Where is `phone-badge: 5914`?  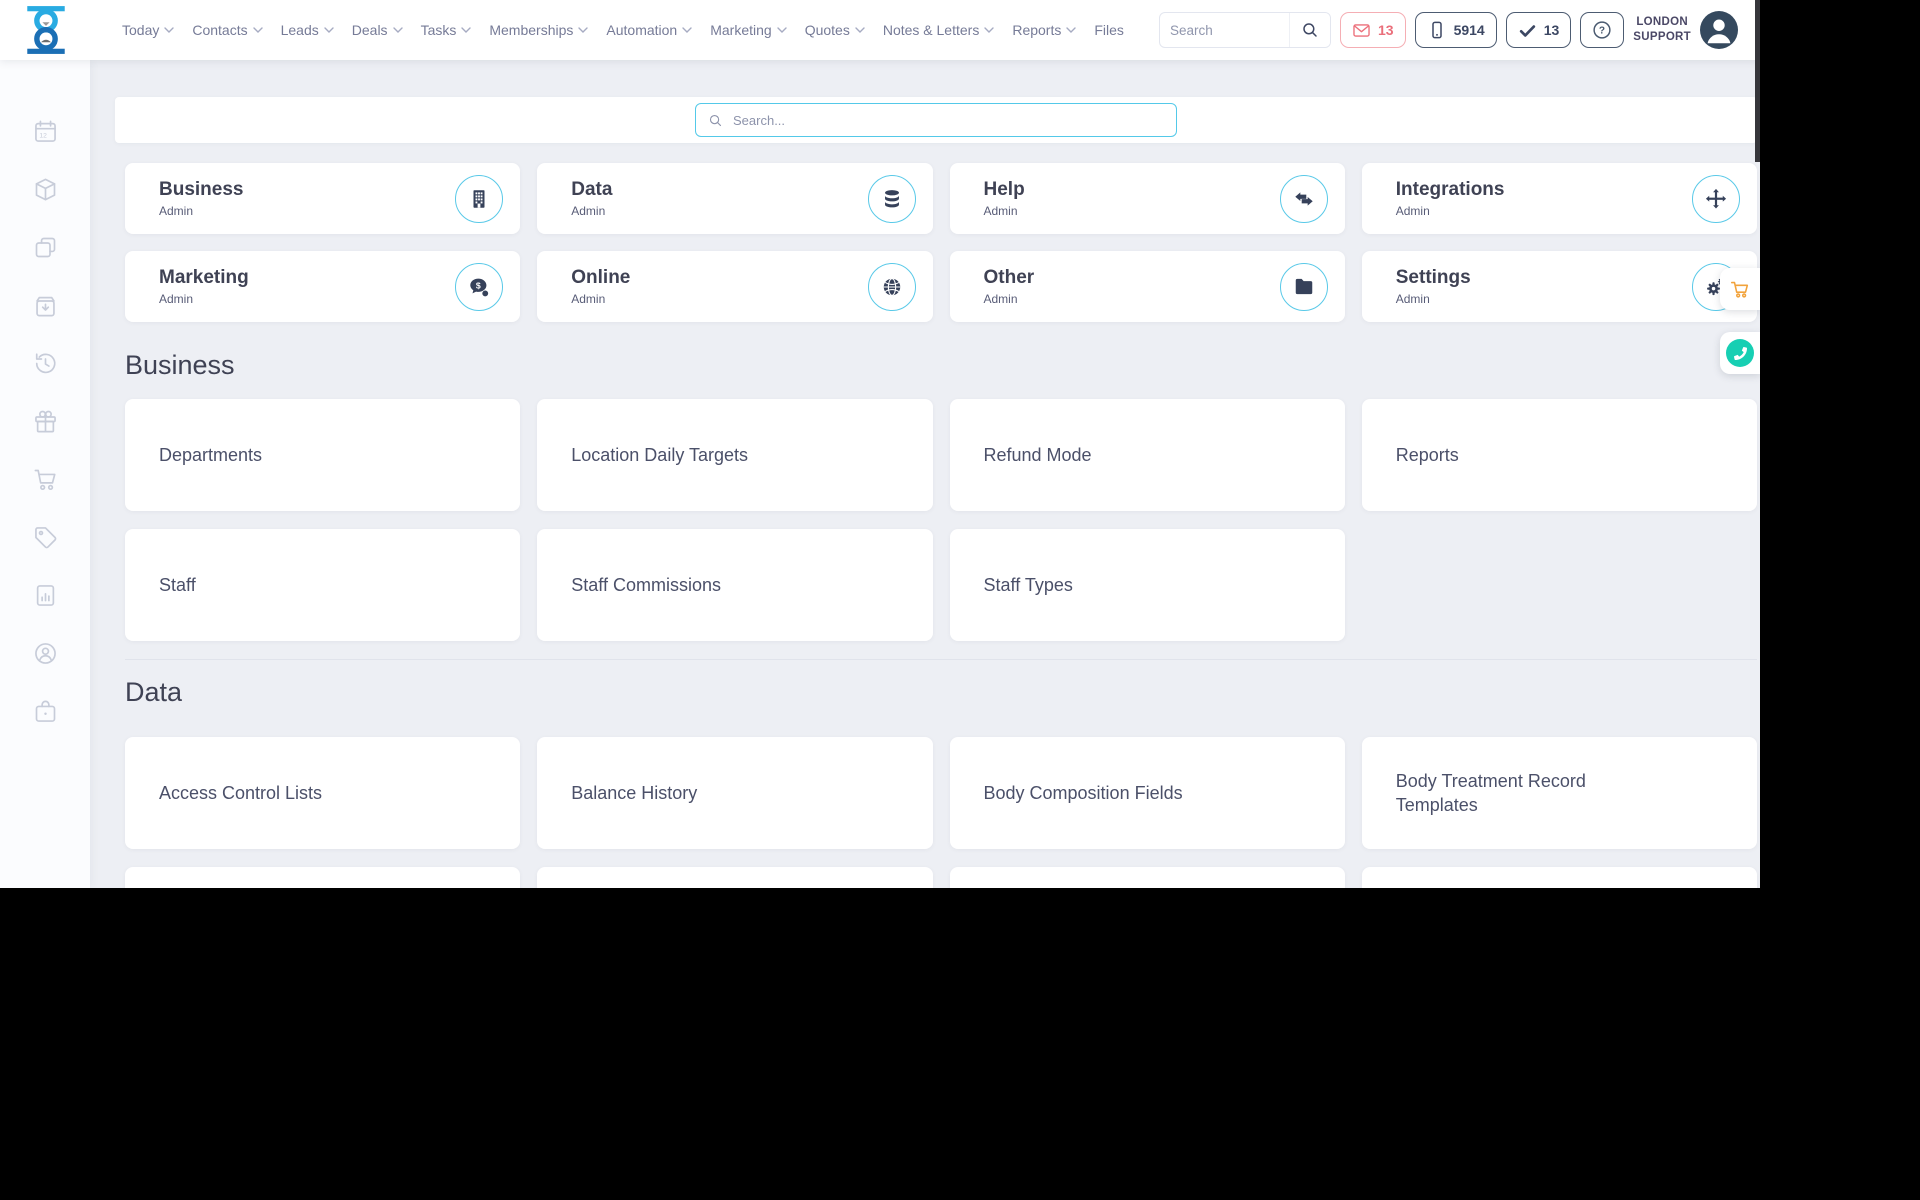
phone-badge: 5914 is located at coordinates (1455, 30).